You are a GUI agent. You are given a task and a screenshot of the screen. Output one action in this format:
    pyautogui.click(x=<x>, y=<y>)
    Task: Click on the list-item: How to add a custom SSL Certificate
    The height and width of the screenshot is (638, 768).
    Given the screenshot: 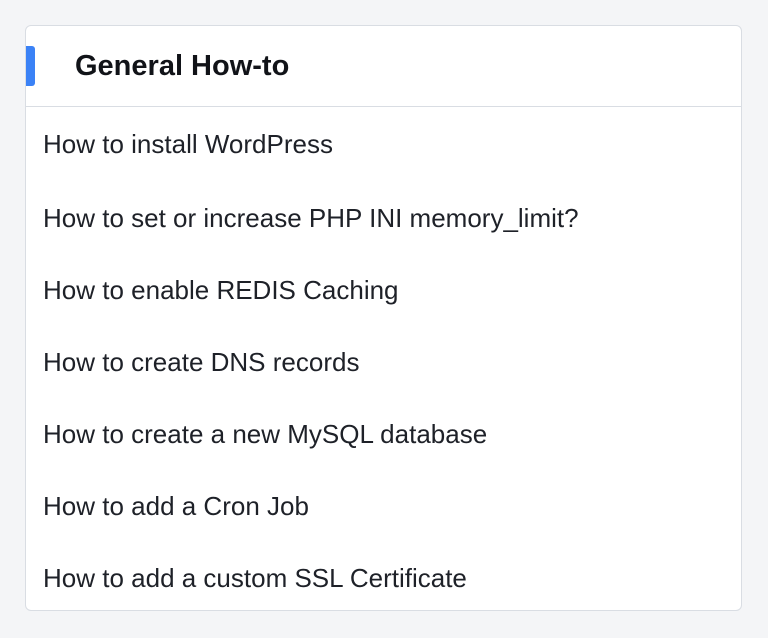 What is the action you would take?
    pyautogui.click(x=383, y=576)
    